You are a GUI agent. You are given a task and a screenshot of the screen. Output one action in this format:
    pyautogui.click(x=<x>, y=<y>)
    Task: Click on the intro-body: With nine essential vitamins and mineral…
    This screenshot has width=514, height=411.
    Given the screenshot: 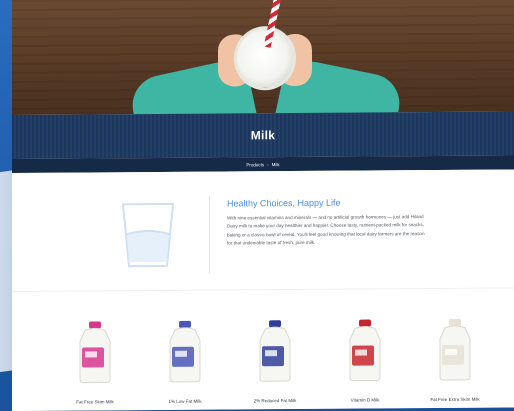 What is the action you would take?
    pyautogui.click(x=326, y=230)
    